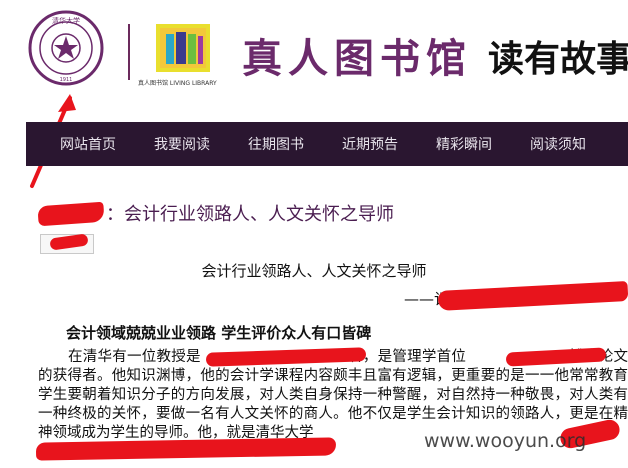 This screenshot has height=468, width=628. What do you see at coordinates (80, 144) in the screenshot?
I see `nav-item-home: 网站首页` at bounding box center [80, 144].